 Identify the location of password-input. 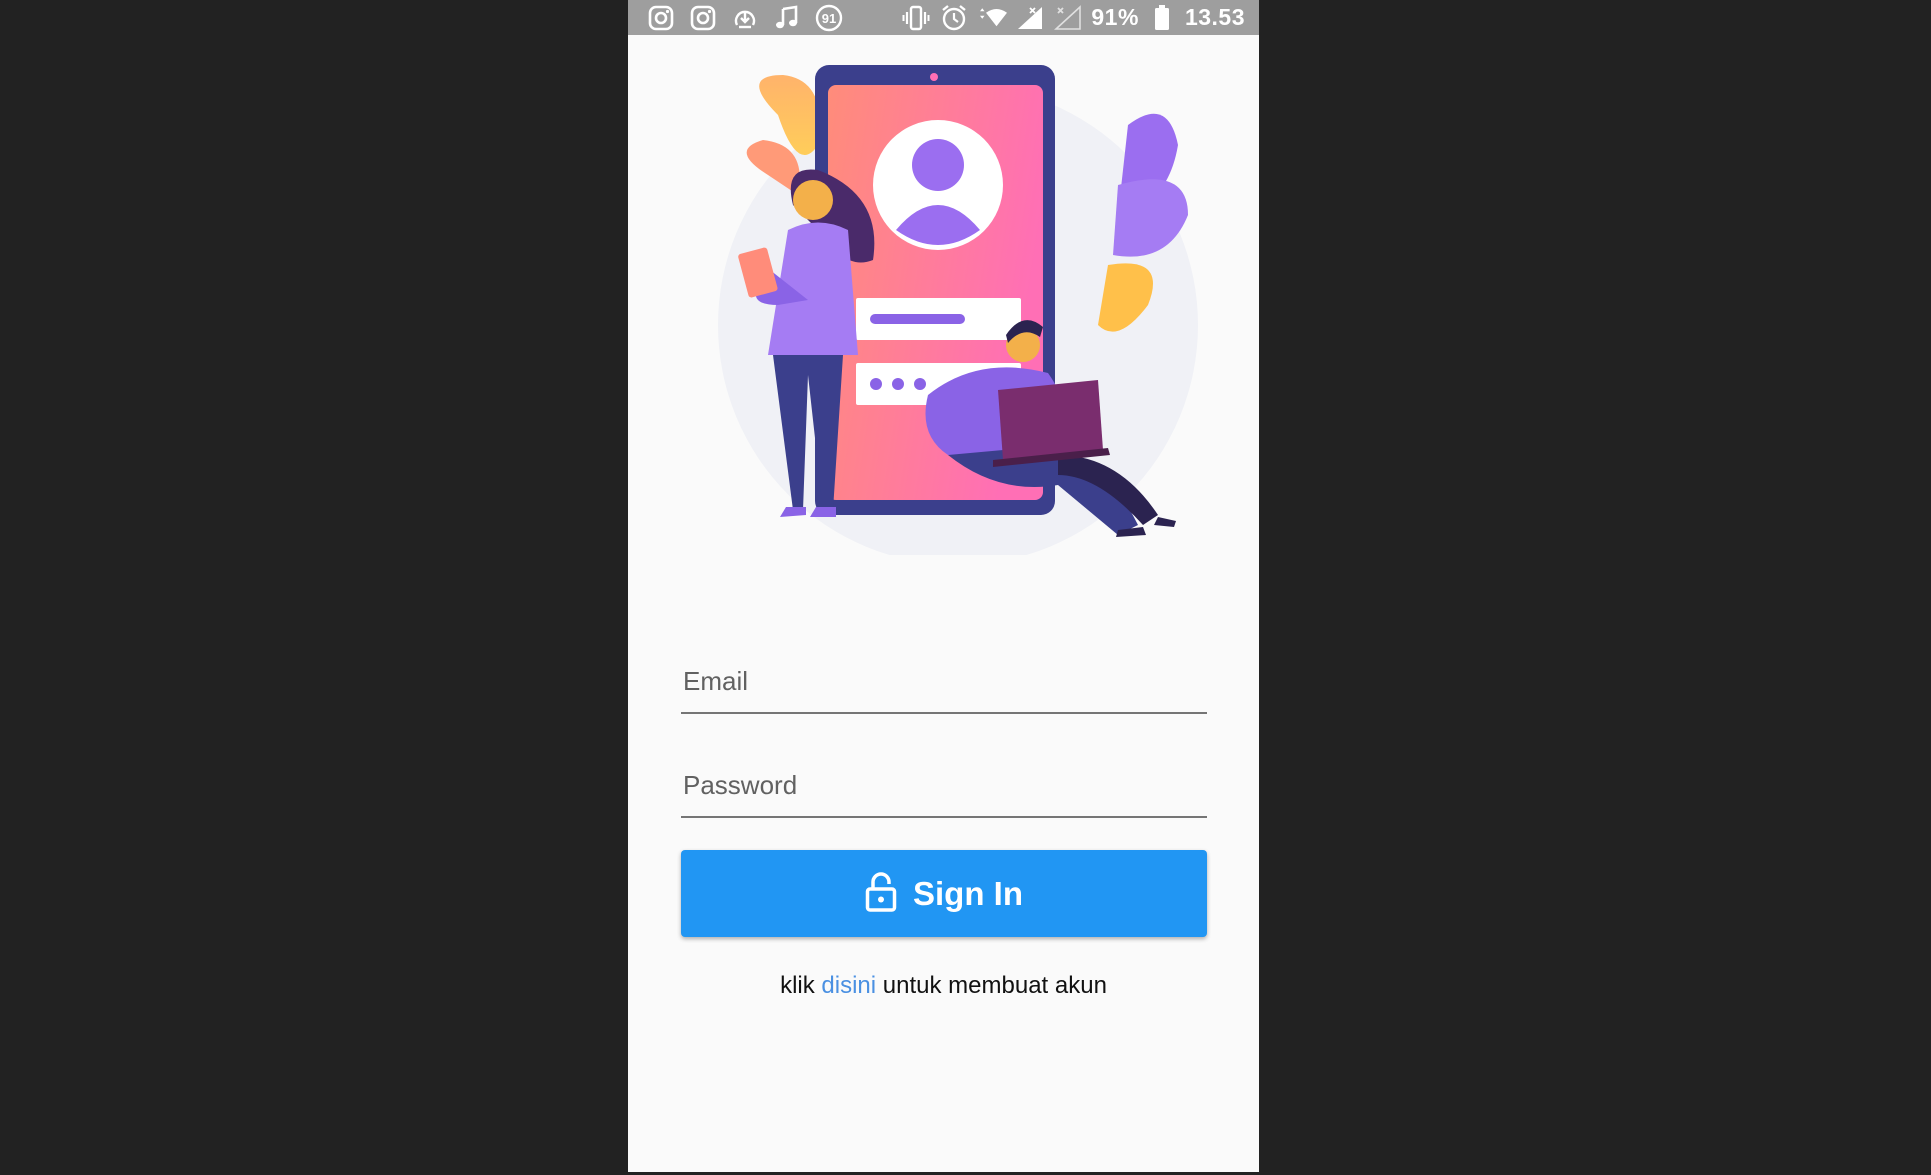
(946, 785).